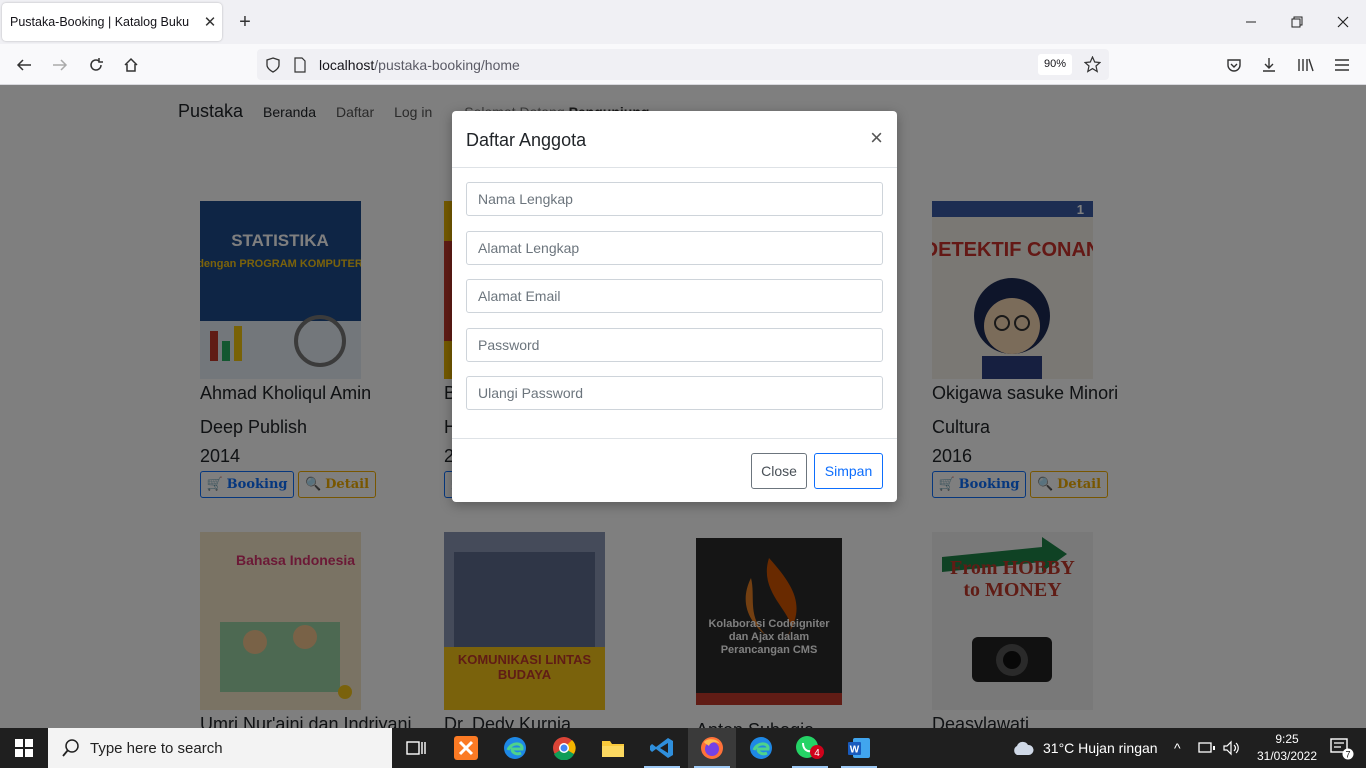 This screenshot has height=768, width=1366. Describe the element at coordinates (674, 345) in the screenshot. I see `password-input` at that location.